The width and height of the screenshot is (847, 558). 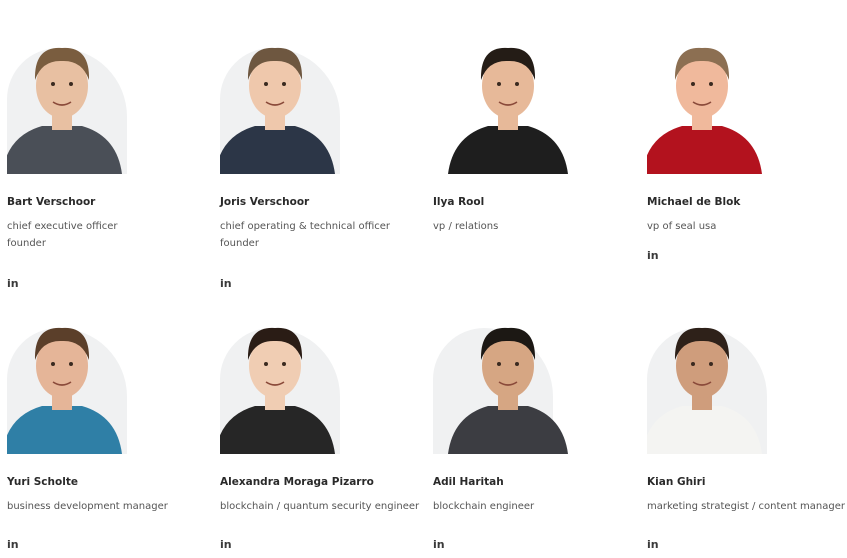 I want to click on member-role: marketing strategist / content manager, so click(x=747, y=506).